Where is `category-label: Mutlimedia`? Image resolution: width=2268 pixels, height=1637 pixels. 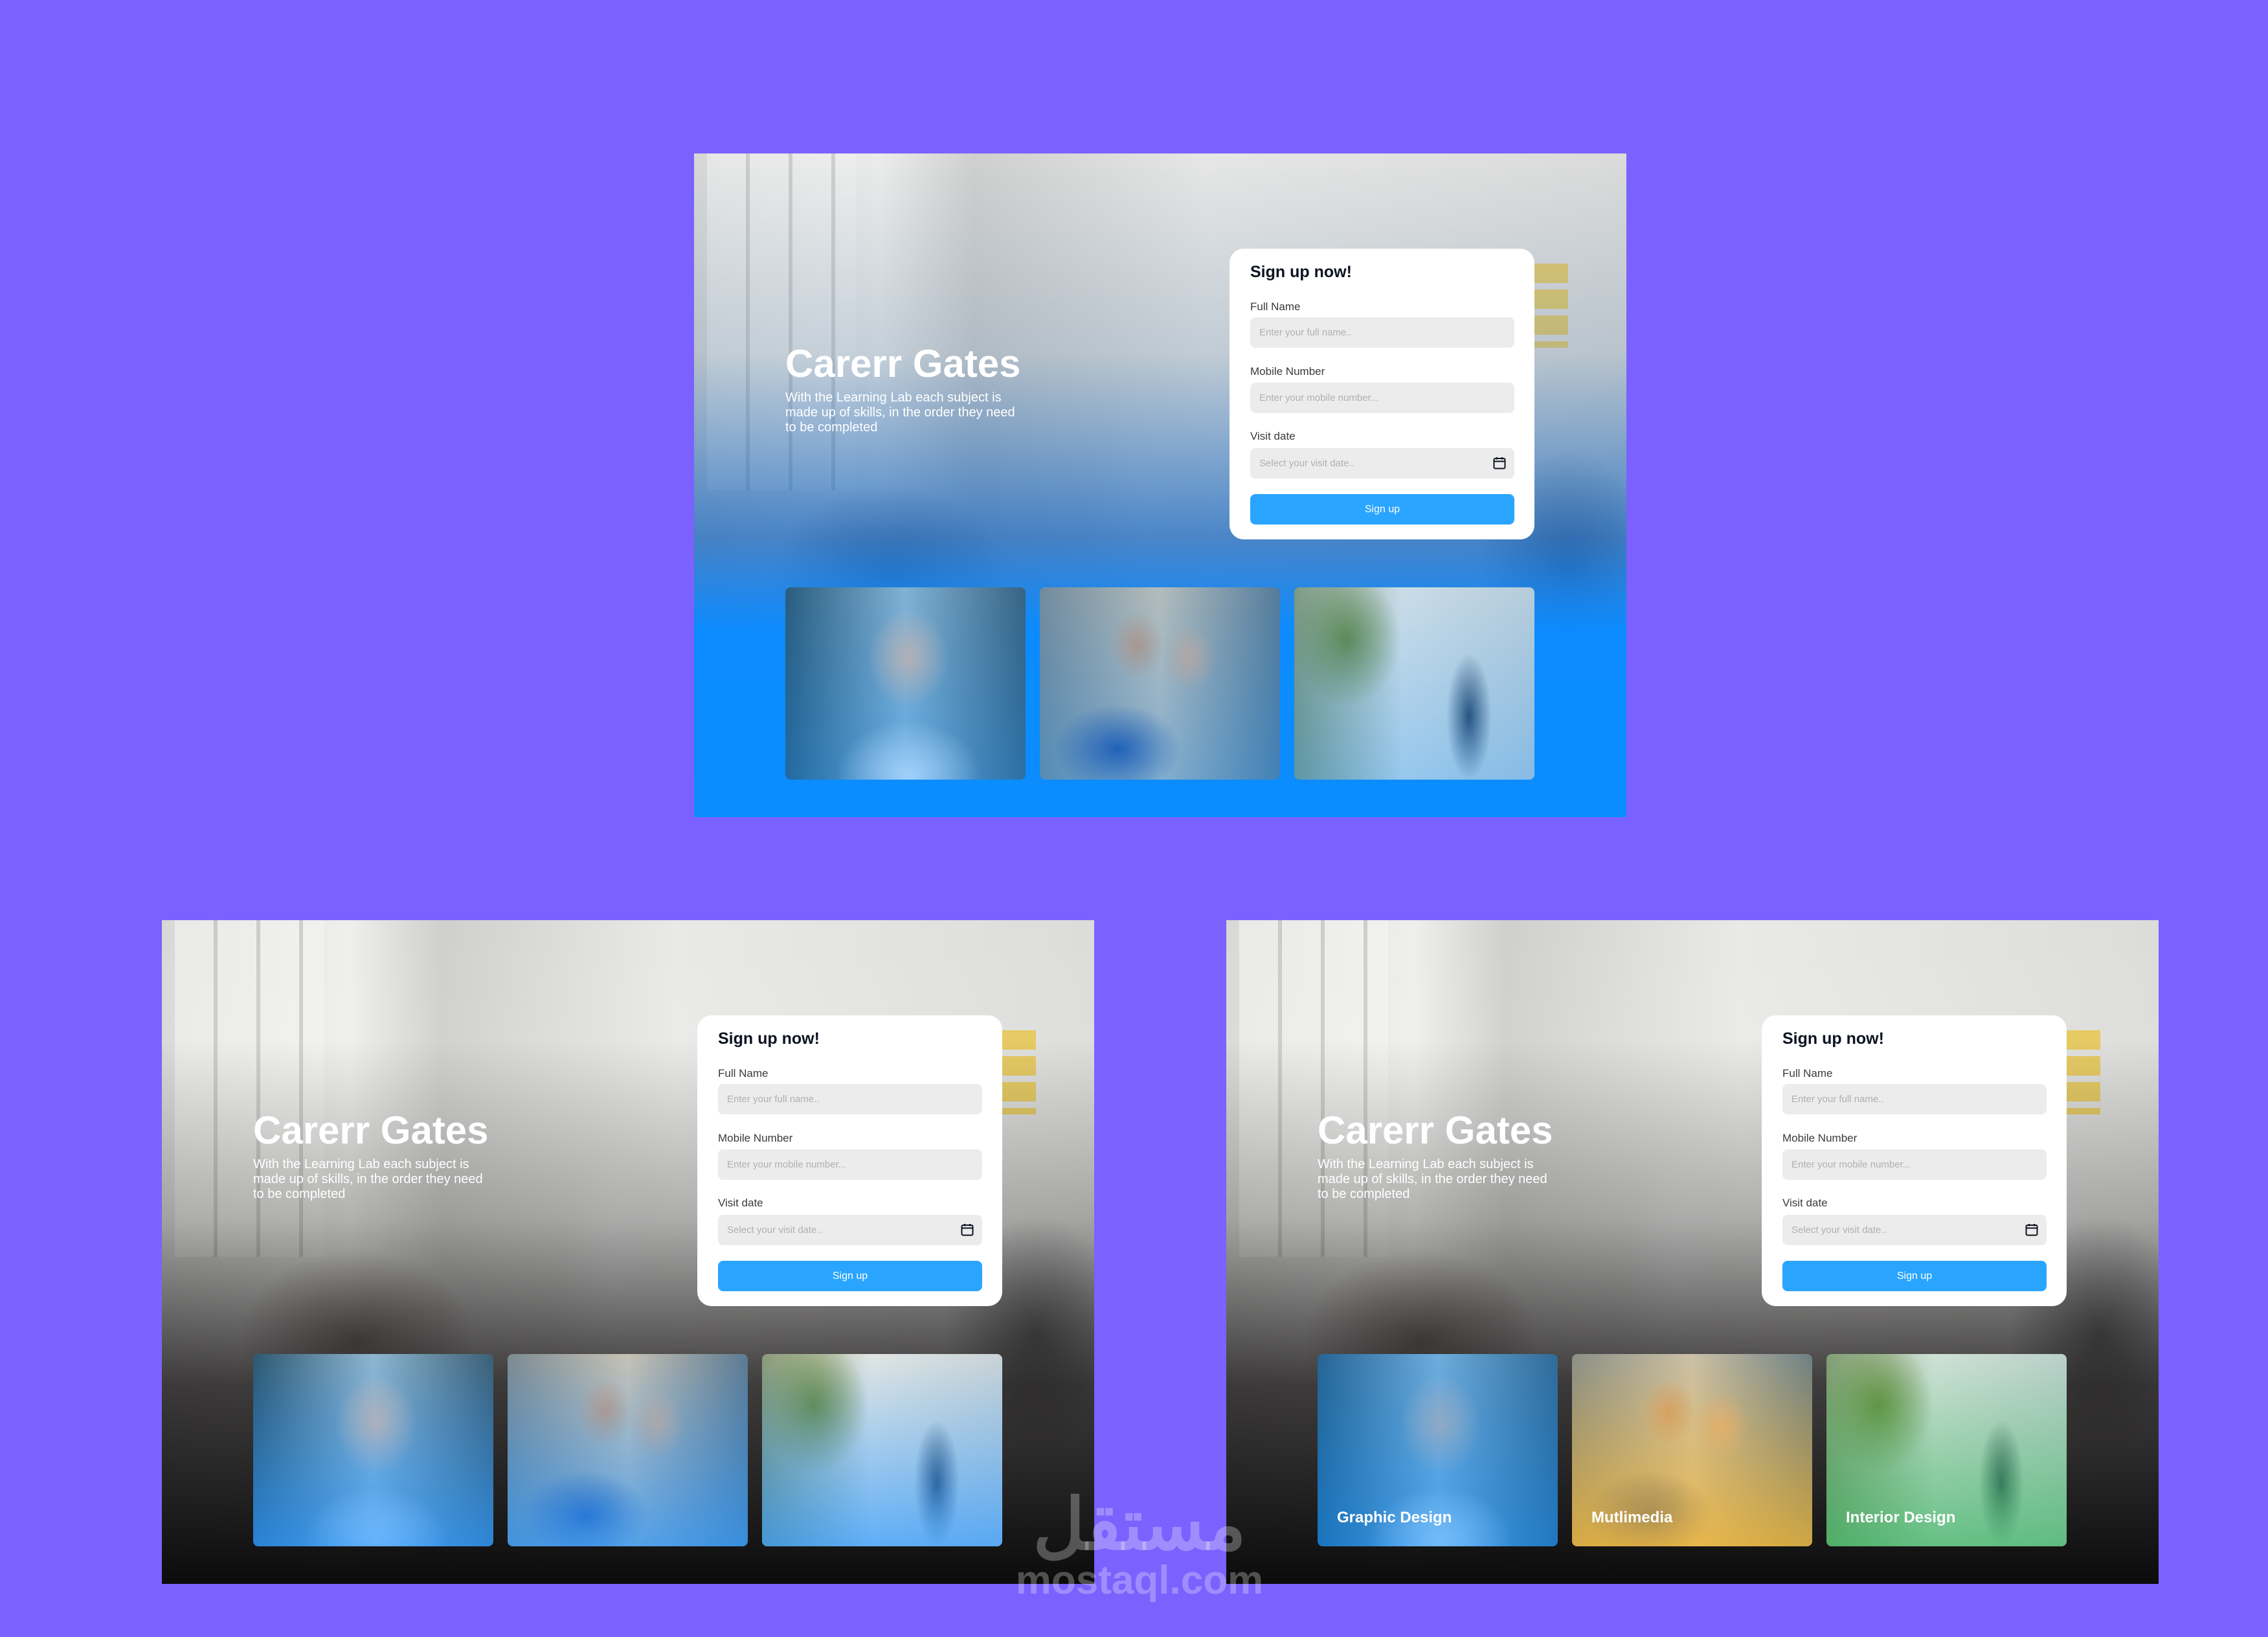
category-label: Mutlimedia is located at coordinates (1632, 1517).